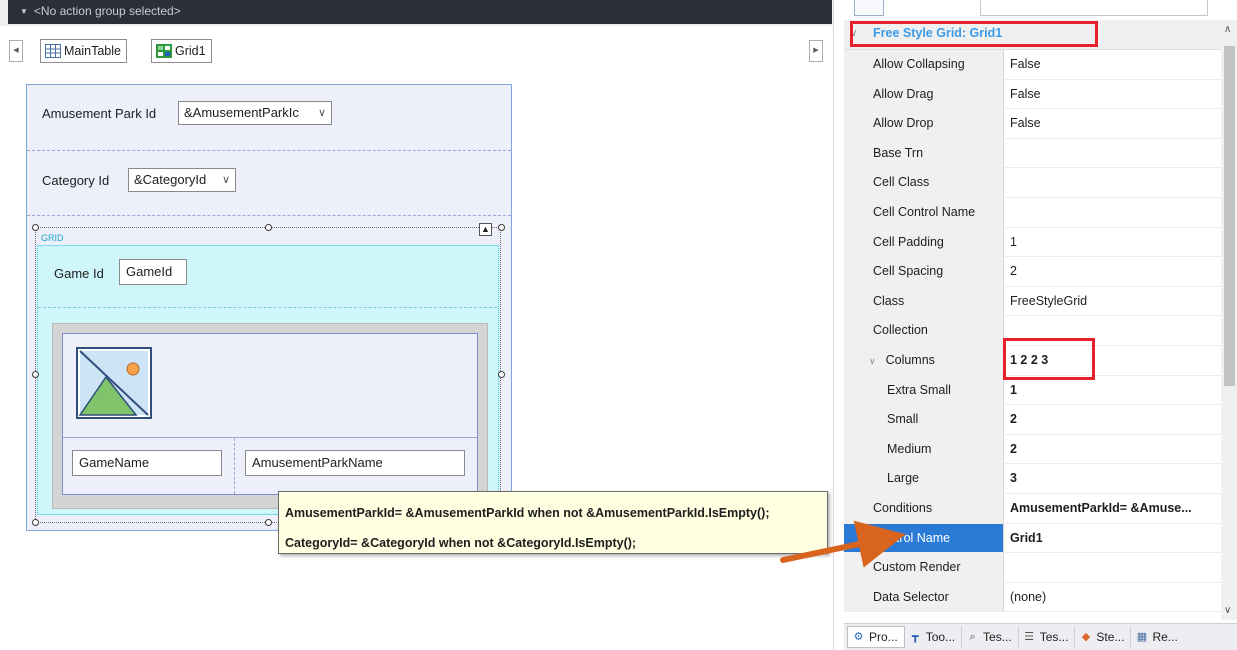  What do you see at coordinates (16, 51) in the screenshot?
I see `scroll-left-button: ◀` at bounding box center [16, 51].